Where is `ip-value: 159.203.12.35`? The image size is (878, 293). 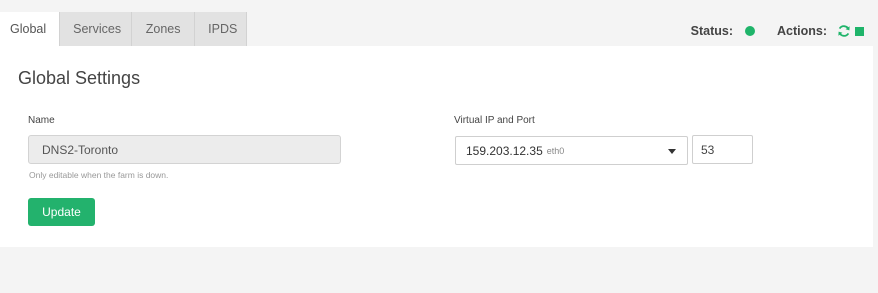 ip-value: 159.203.12.35 is located at coordinates (504, 150).